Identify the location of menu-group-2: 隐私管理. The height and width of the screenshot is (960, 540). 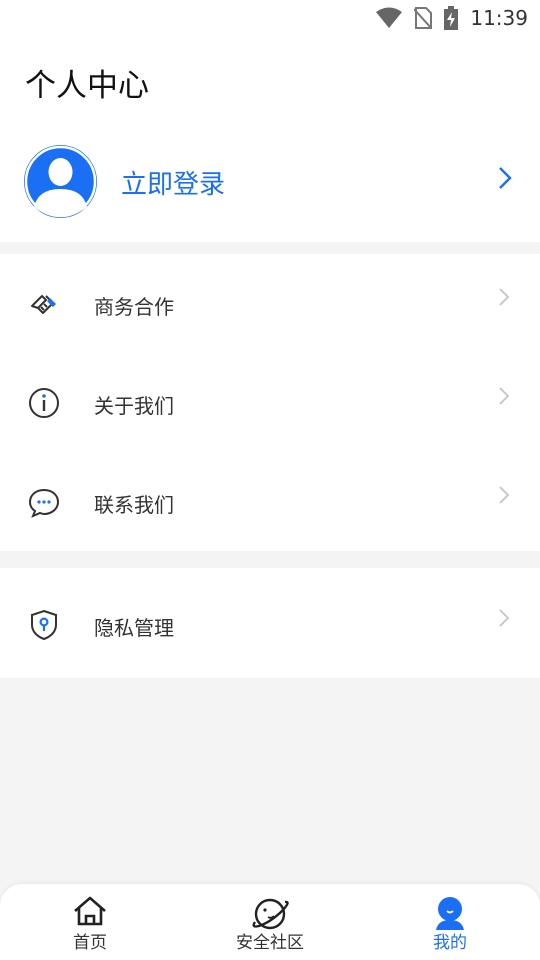
(270, 623).